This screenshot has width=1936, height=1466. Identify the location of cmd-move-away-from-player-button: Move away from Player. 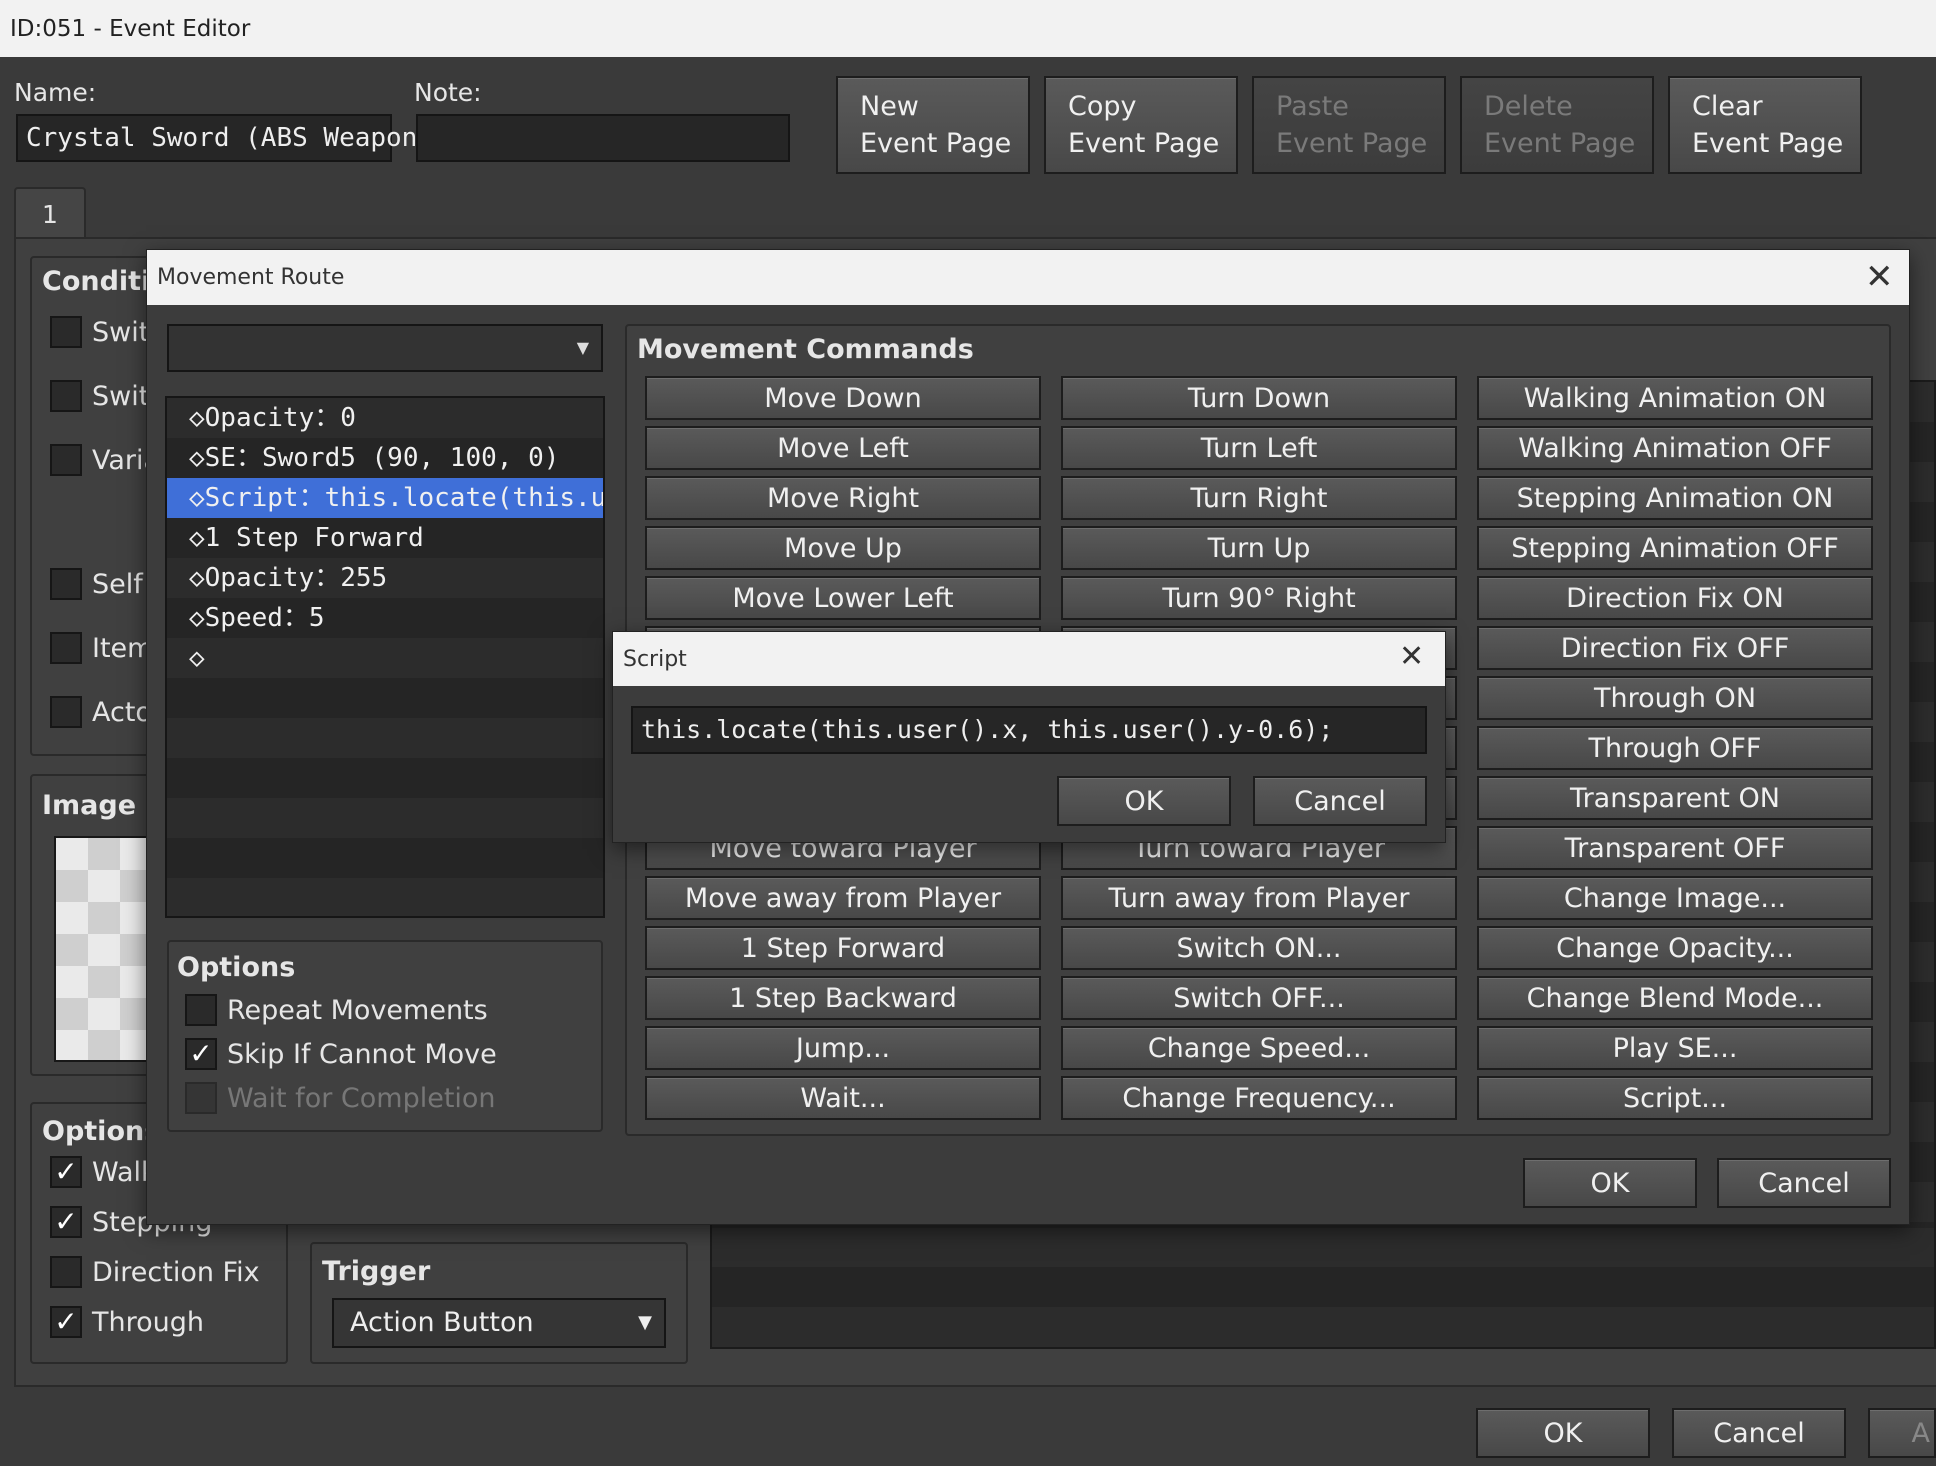
(843, 898).